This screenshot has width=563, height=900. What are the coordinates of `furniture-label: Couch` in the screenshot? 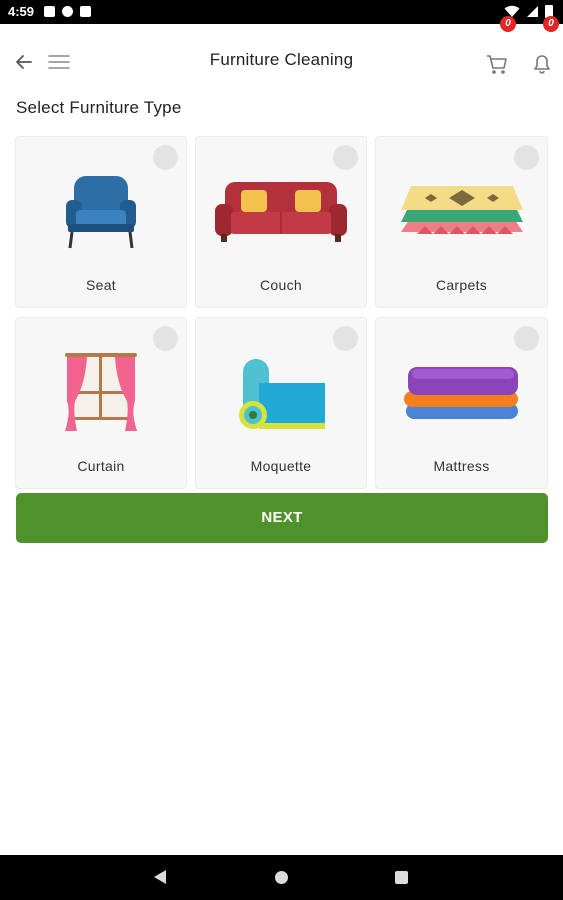 It's located at (281, 285).